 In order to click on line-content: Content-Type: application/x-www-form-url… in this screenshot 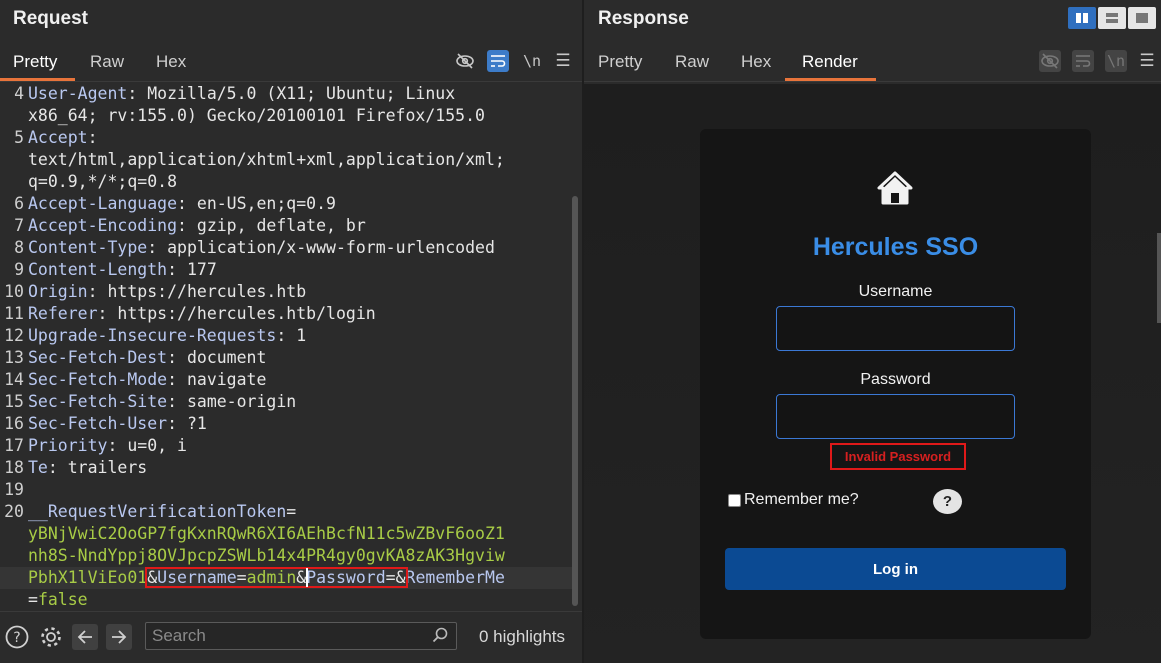, I will do `click(300, 248)`.